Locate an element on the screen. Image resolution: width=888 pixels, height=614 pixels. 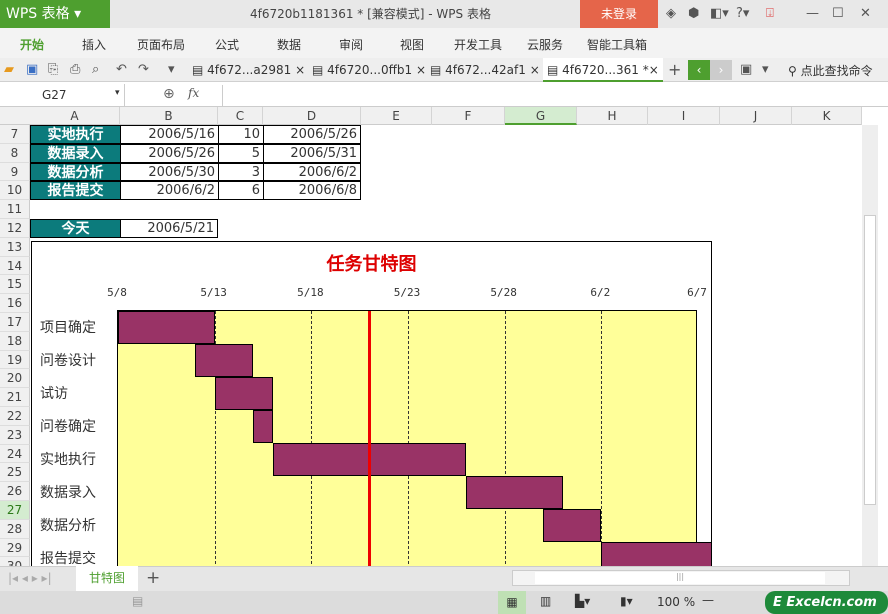
task-name-cell: 实地执行 is located at coordinates (75, 134).